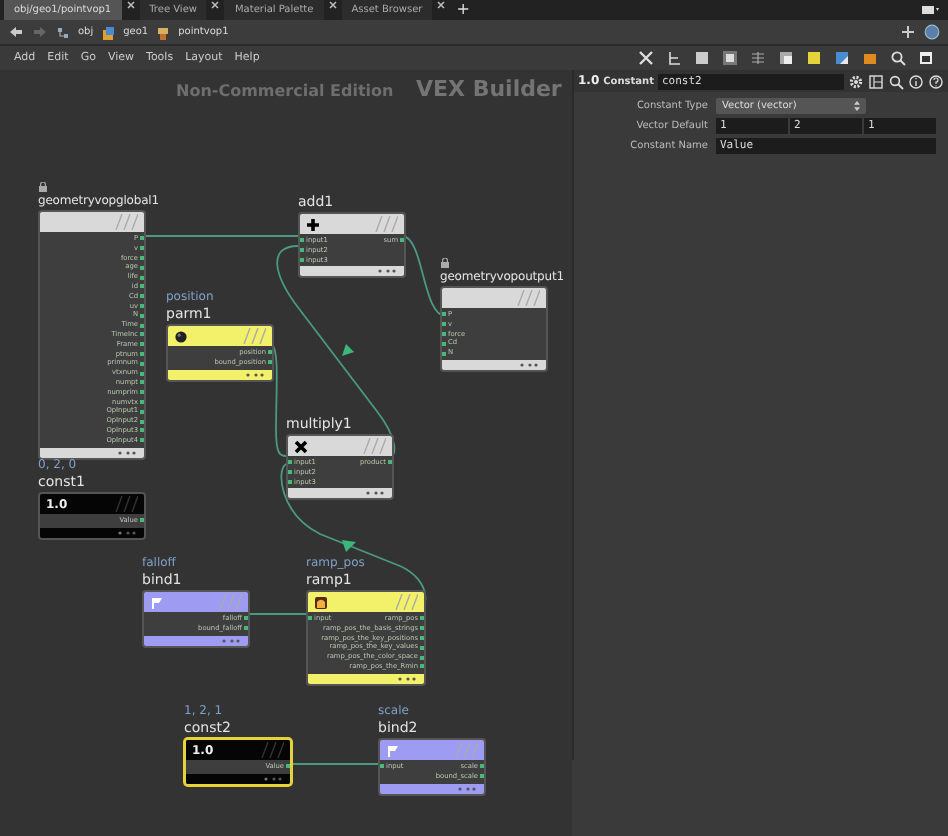 The image size is (948, 836). I want to click on edition-watermark: Non-Commercial Edition, so click(285, 91).